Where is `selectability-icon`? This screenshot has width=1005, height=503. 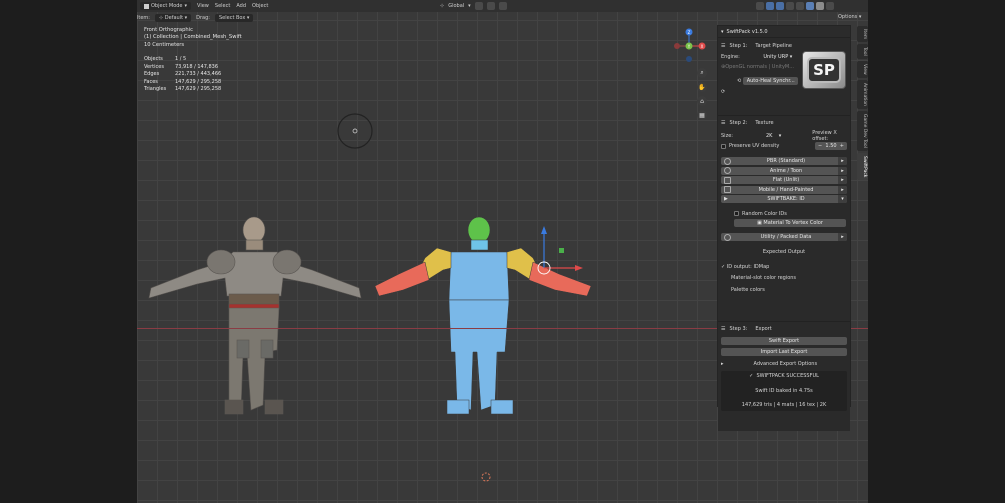 selectability-icon is located at coordinates (760, 6).